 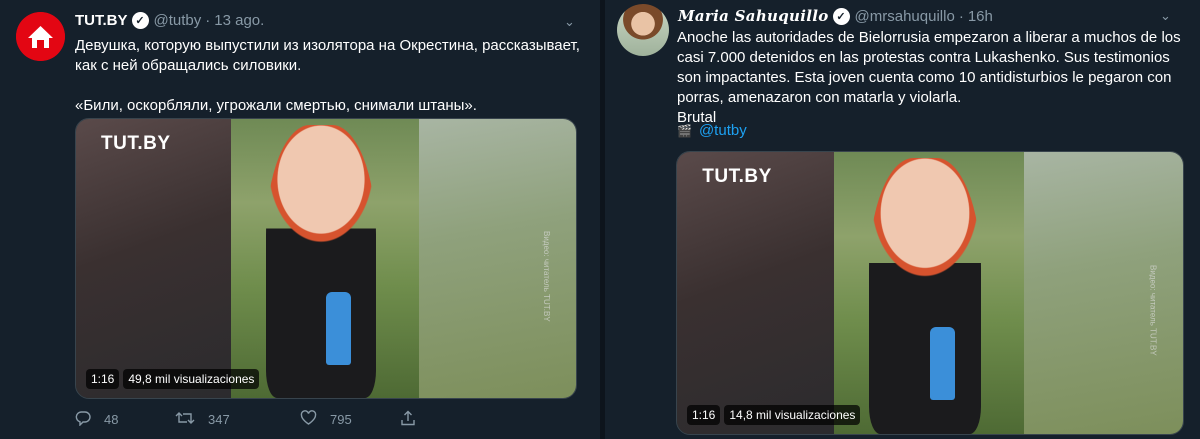 What do you see at coordinates (684, 130) in the screenshot?
I see `clapperboard-icon: 🎬` at bounding box center [684, 130].